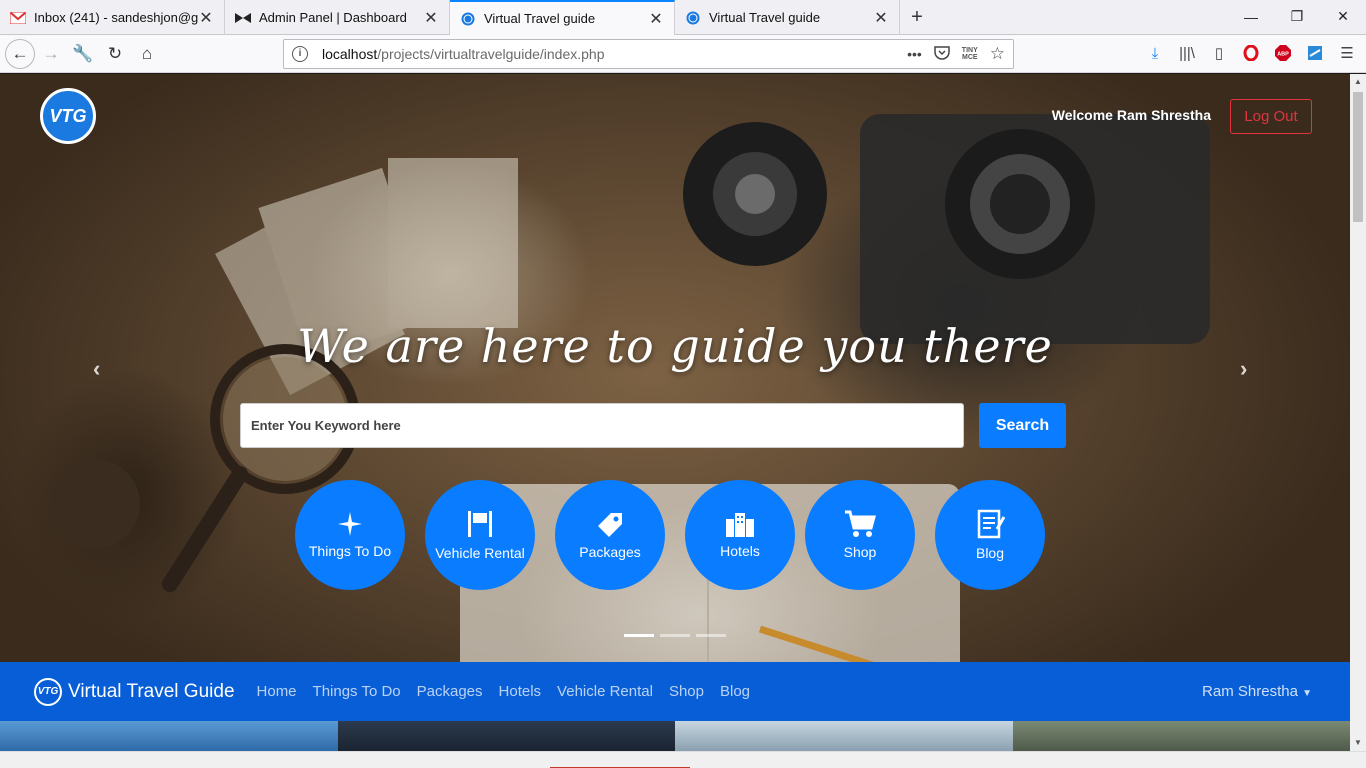 The height and width of the screenshot is (768, 1366). I want to click on tab-title: Admin Panel | Dashboard, so click(333, 17).